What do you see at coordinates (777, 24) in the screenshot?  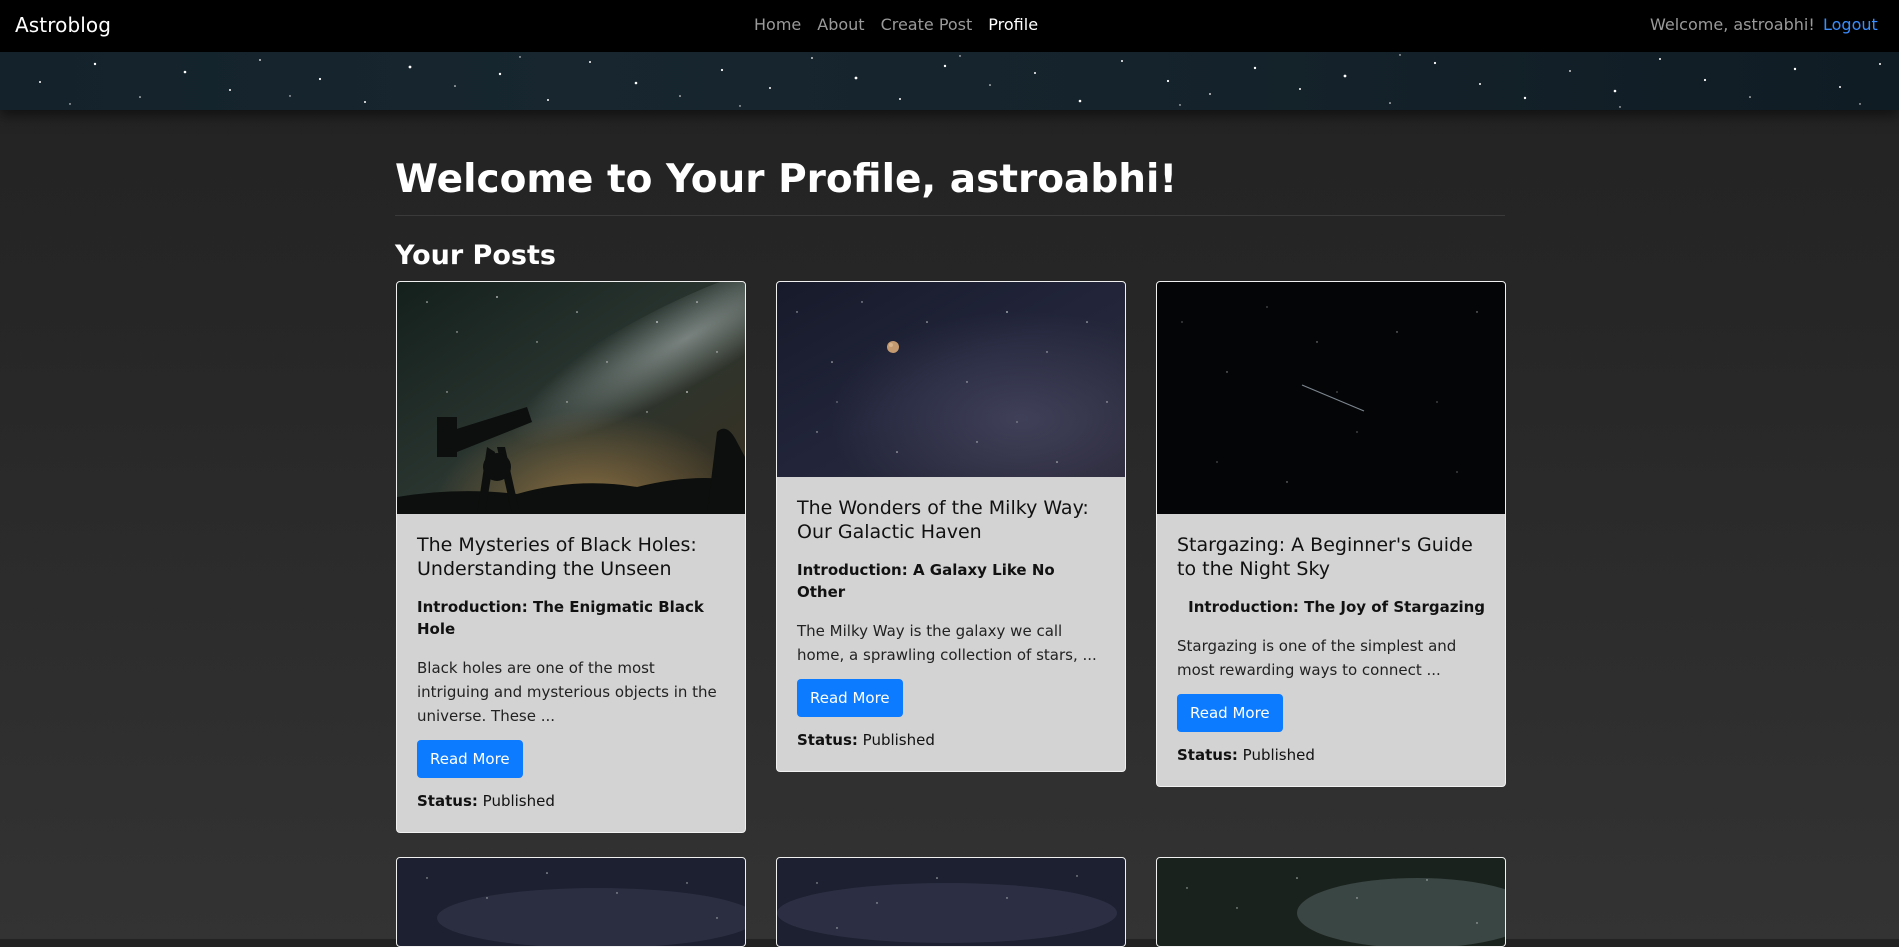 I see `nav-home: Home` at bounding box center [777, 24].